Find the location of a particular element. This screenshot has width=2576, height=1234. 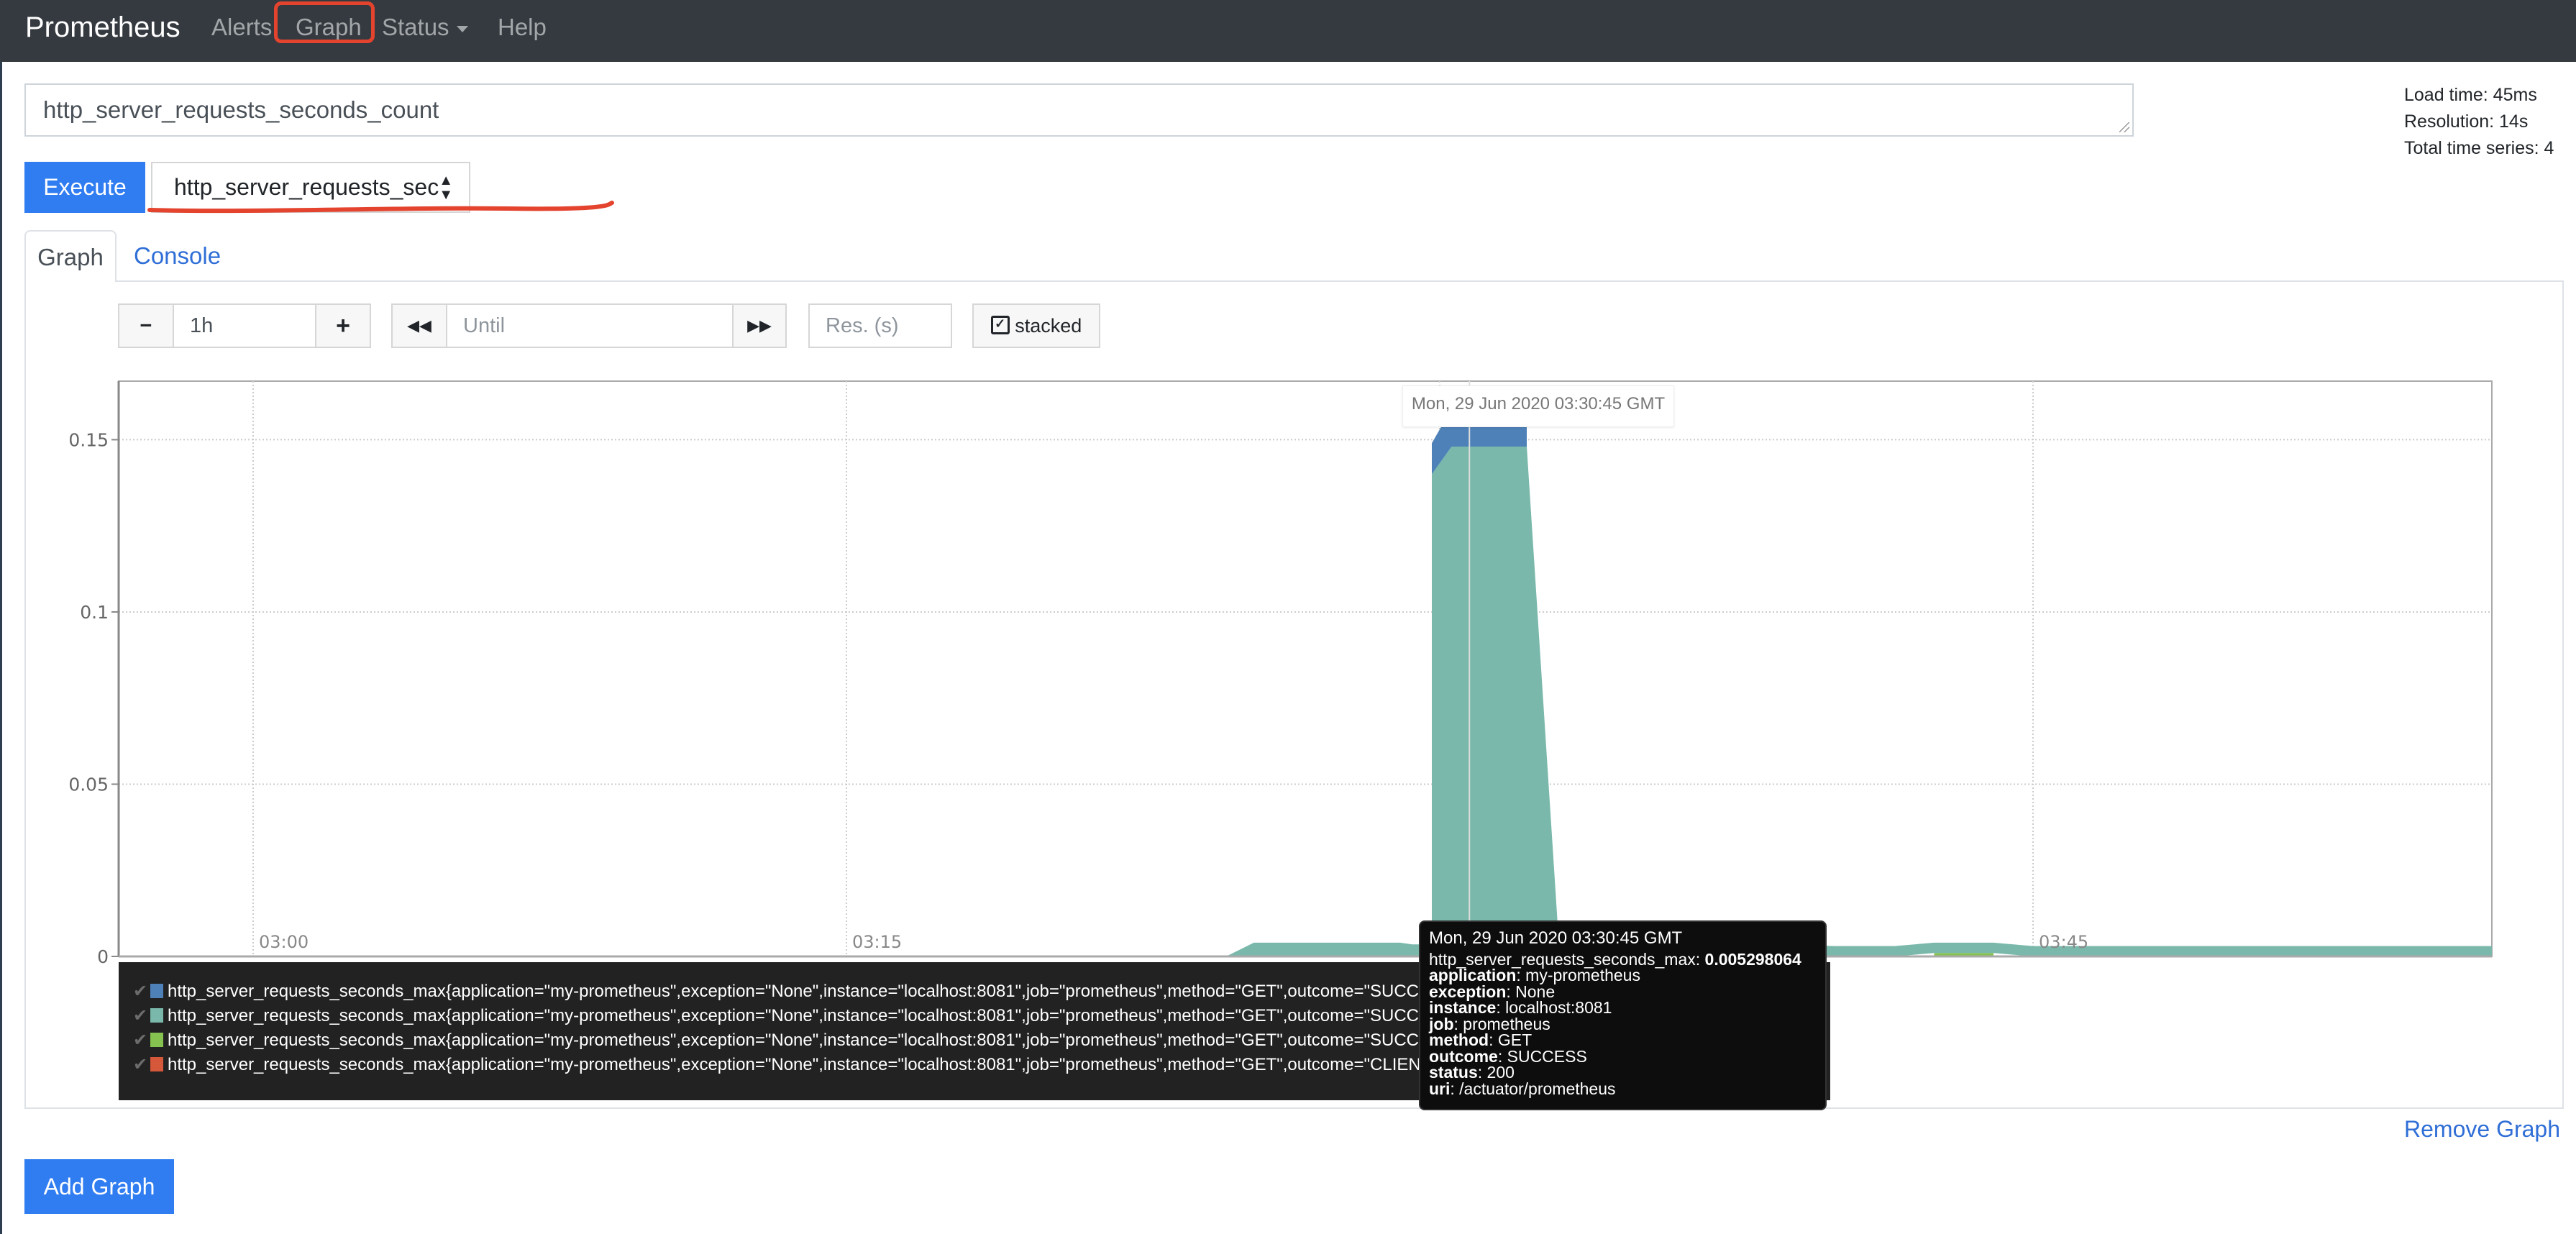

hover-date-label: Mon, 29 Jun 2020 03:30:45 GMT is located at coordinates (1538, 406).